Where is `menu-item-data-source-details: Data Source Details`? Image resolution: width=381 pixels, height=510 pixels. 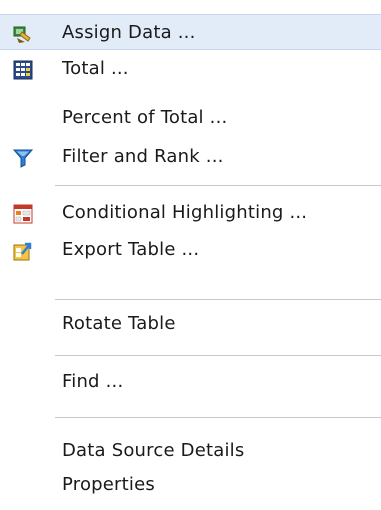 menu-item-data-source-details: Data Source Details is located at coordinates (190, 451).